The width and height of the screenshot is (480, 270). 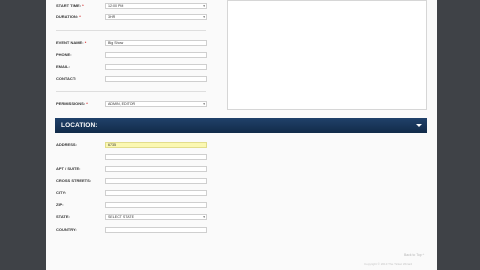 I want to click on state-select: SELECT STATE ▾, so click(x=156, y=217).